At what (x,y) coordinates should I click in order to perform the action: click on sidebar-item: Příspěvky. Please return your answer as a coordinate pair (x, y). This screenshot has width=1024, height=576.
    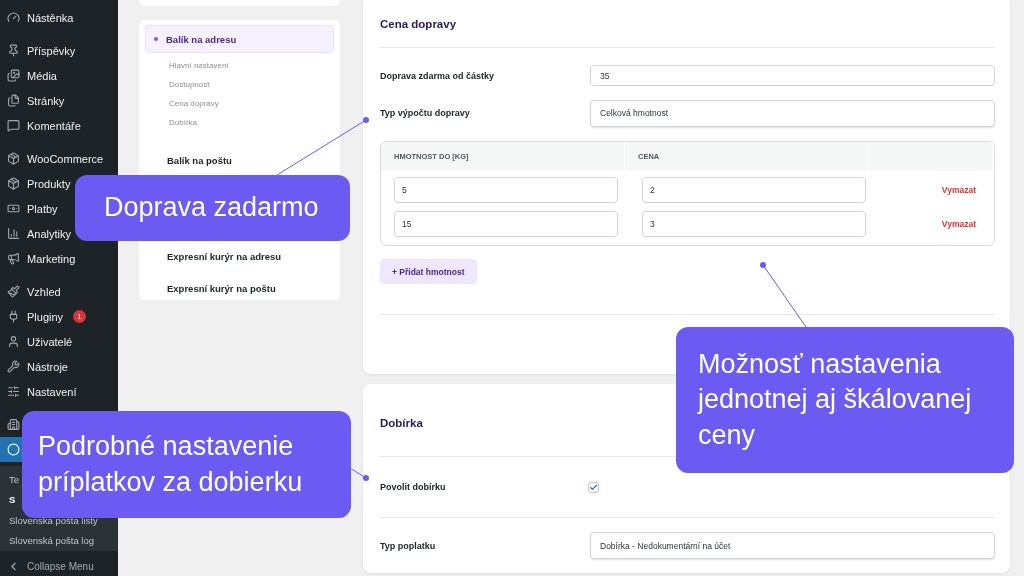
    Looking at the image, I should click on (59, 50).